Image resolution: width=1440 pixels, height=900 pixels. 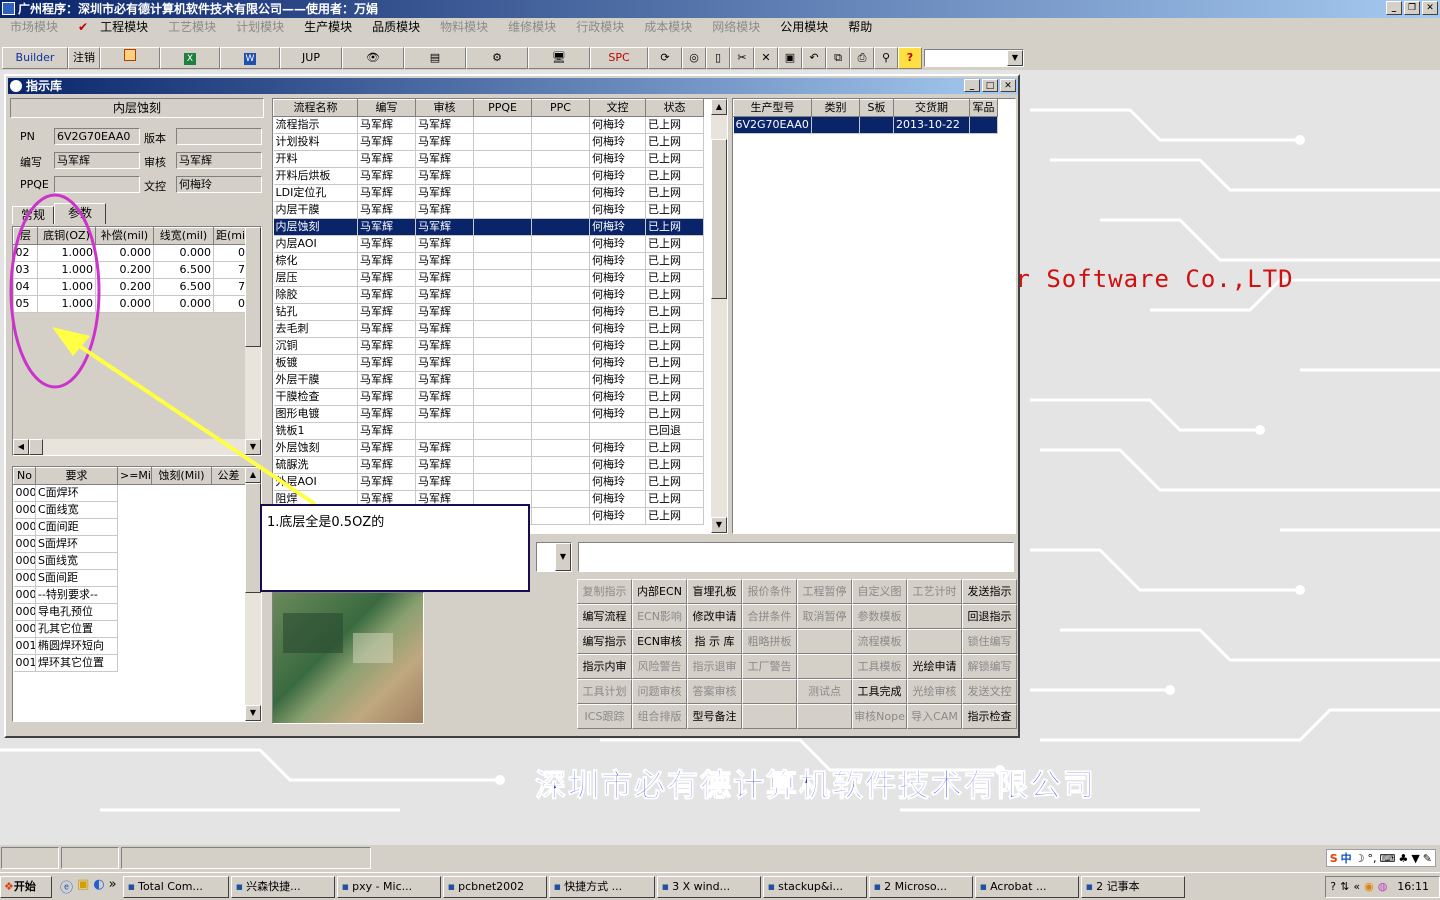 I want to click on action-button-33: 问题审核, so click(x=659, y=691).